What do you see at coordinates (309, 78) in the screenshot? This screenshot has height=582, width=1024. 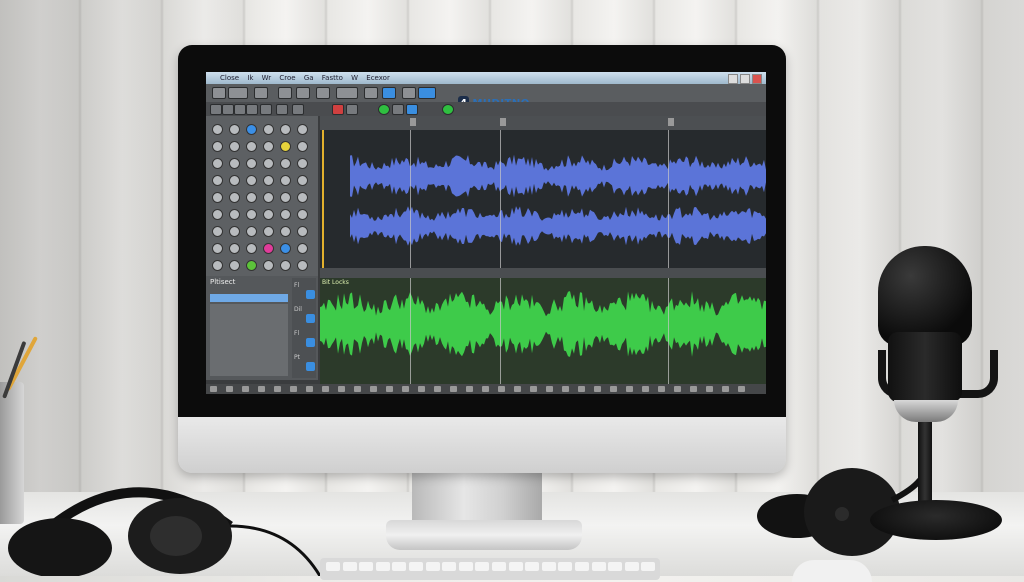 I see `menu-item: Ga` at bounding box center [309, 78].